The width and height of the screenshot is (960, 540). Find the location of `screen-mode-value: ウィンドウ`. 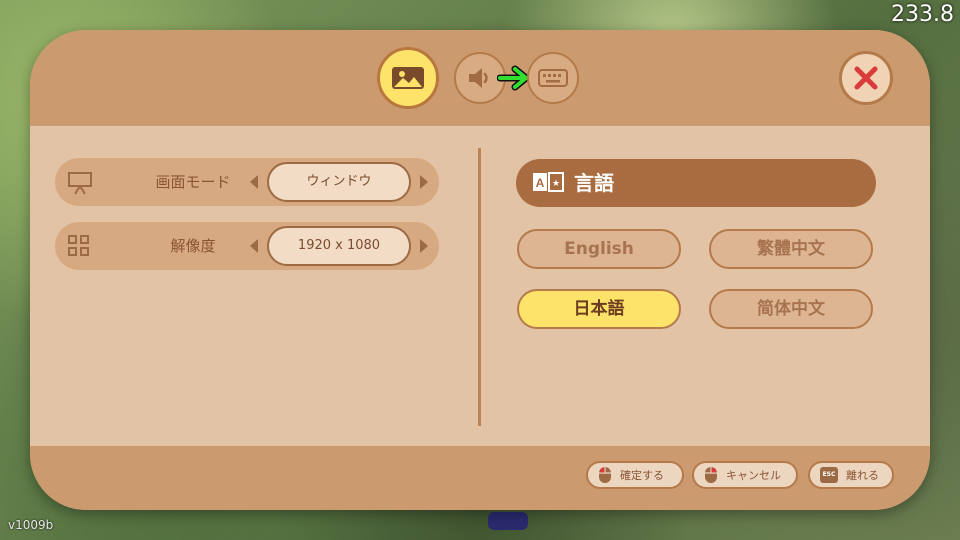

screen-mode-value: ウィンドウ is located at coordinates (339, 182).